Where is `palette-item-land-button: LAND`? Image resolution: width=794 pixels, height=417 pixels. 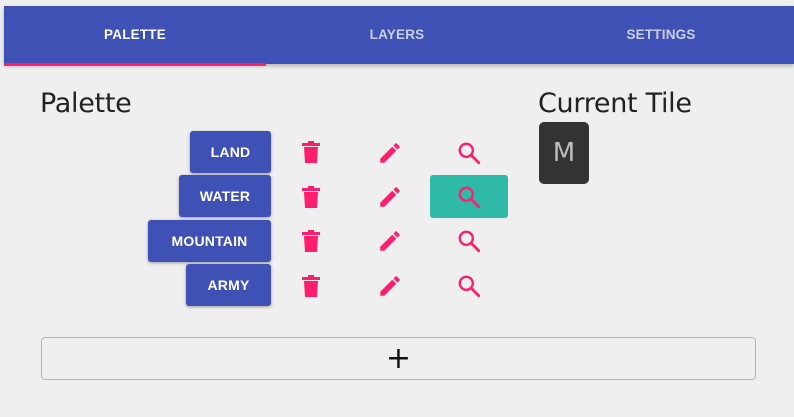
palette-item-land-button: LAND is located at coordinates (230, 152).